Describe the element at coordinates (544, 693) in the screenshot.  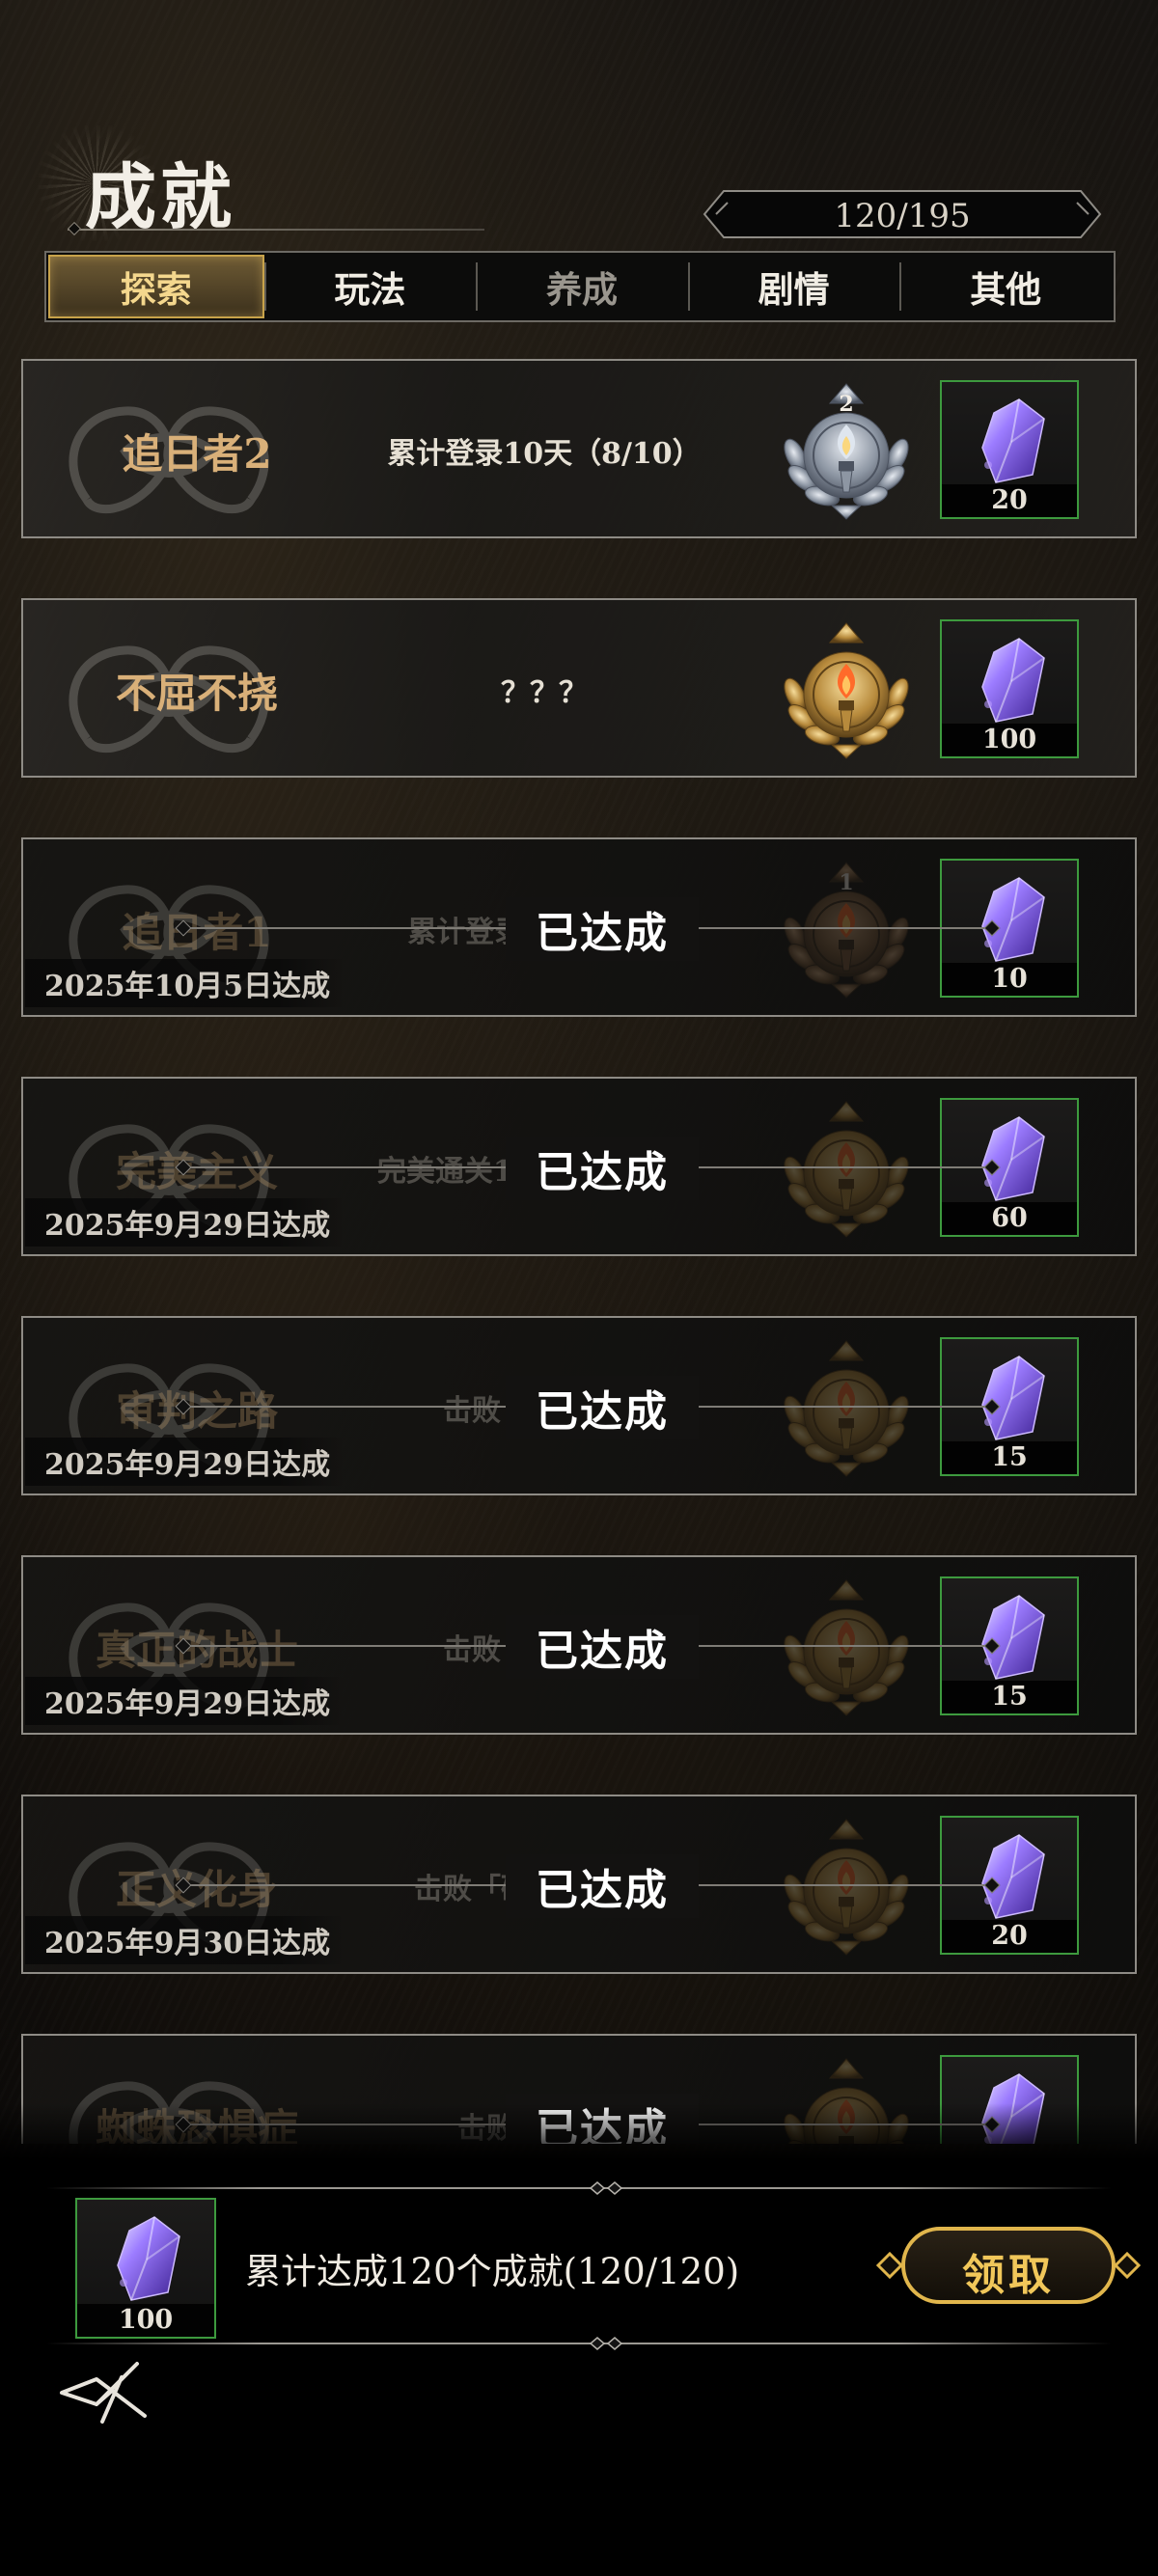
I see `achievement-desc: ？？？` at that location.